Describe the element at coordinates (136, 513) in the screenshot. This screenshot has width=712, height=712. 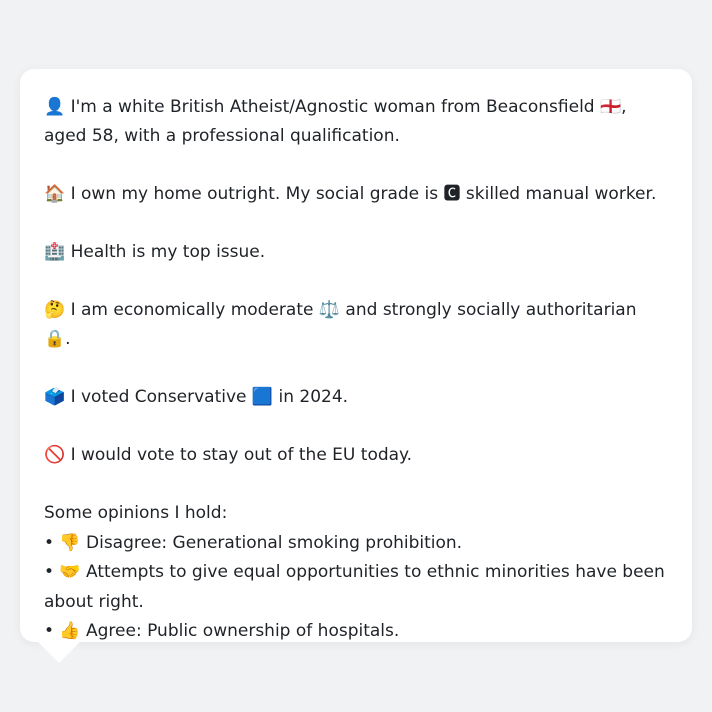
I see `opinions-heading: Some opinions I hold:` at that location.